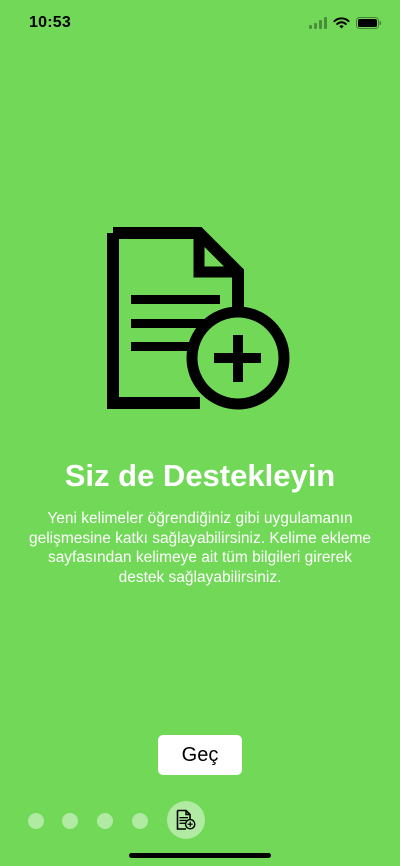 Image resolution: width=400 pixels, height=866 pixels. What do you see at coordinates (200, 855) in the screenshot?
I see `home-indicator` at bounding box center [200, 855].